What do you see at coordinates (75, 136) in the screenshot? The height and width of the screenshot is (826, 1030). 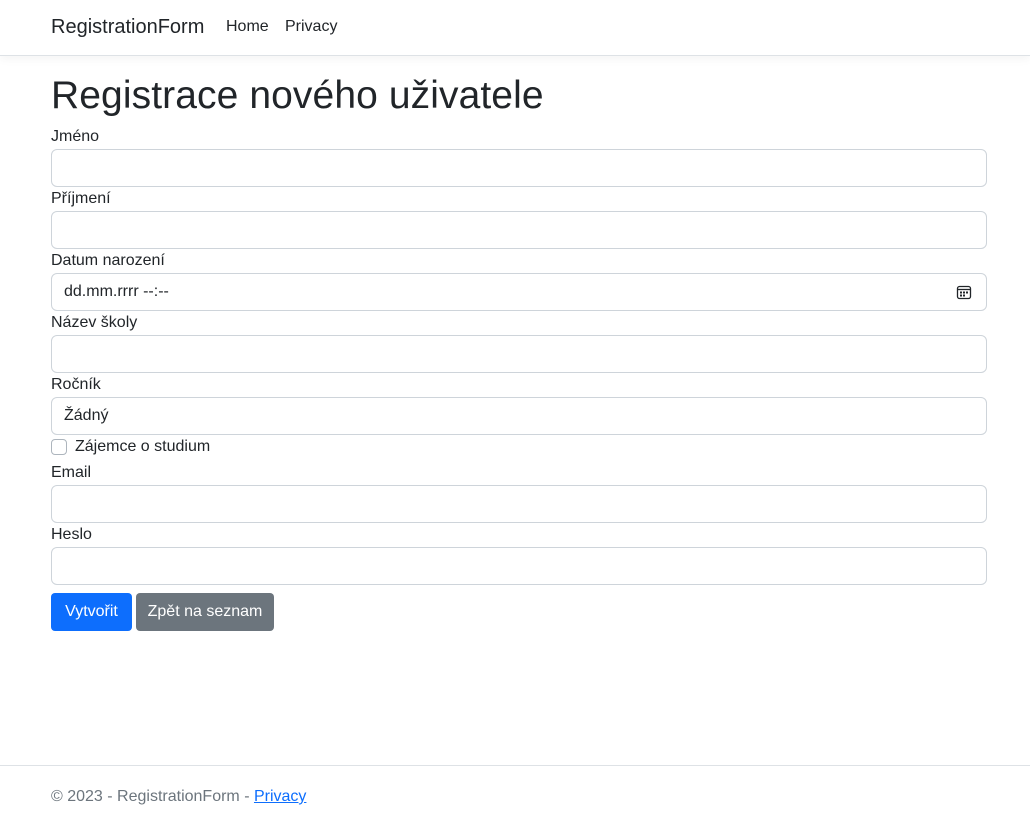 I see `first-name-label: Jméno` at bounding box center [75, 136].